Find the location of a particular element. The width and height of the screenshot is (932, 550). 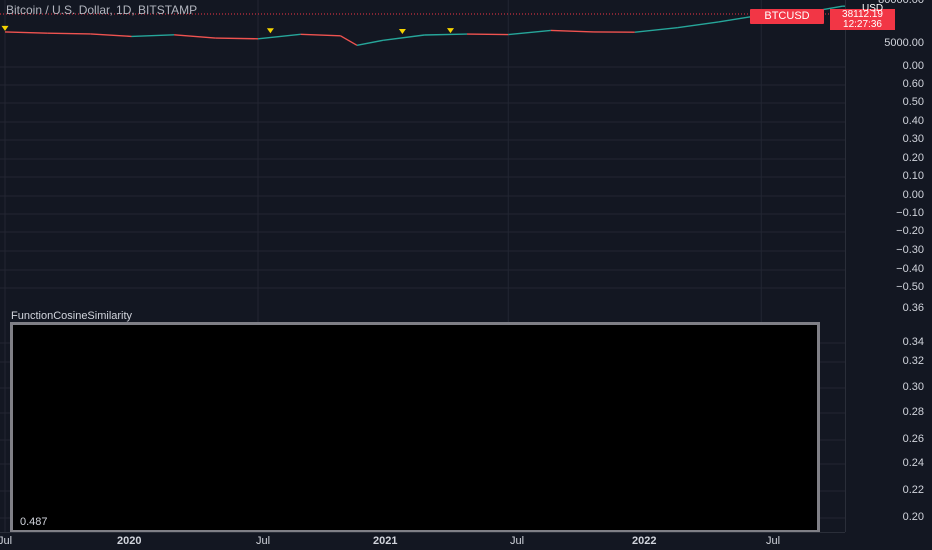

bar-countdown: 12:27:36 is located at coordinates (862, 24).